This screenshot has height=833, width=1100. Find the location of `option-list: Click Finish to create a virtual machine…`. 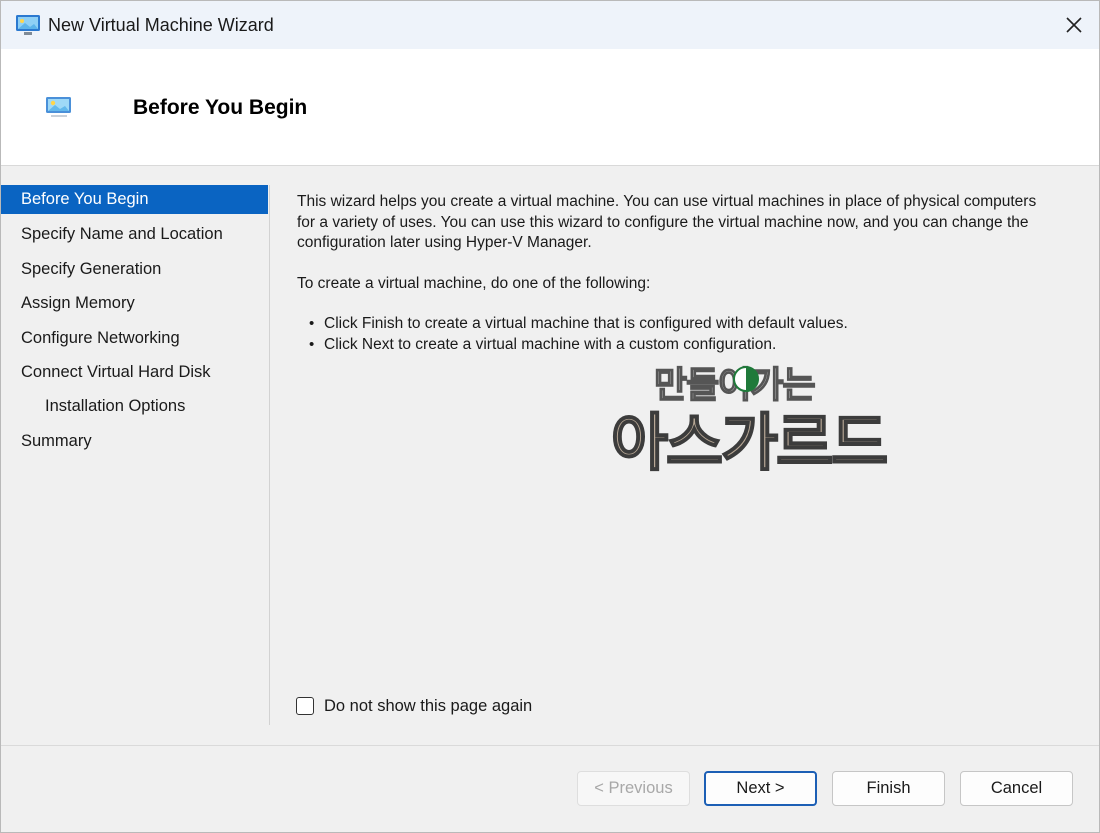

option-list: Click Finish to create a virtual machine… is located at coordinates (677, 334).